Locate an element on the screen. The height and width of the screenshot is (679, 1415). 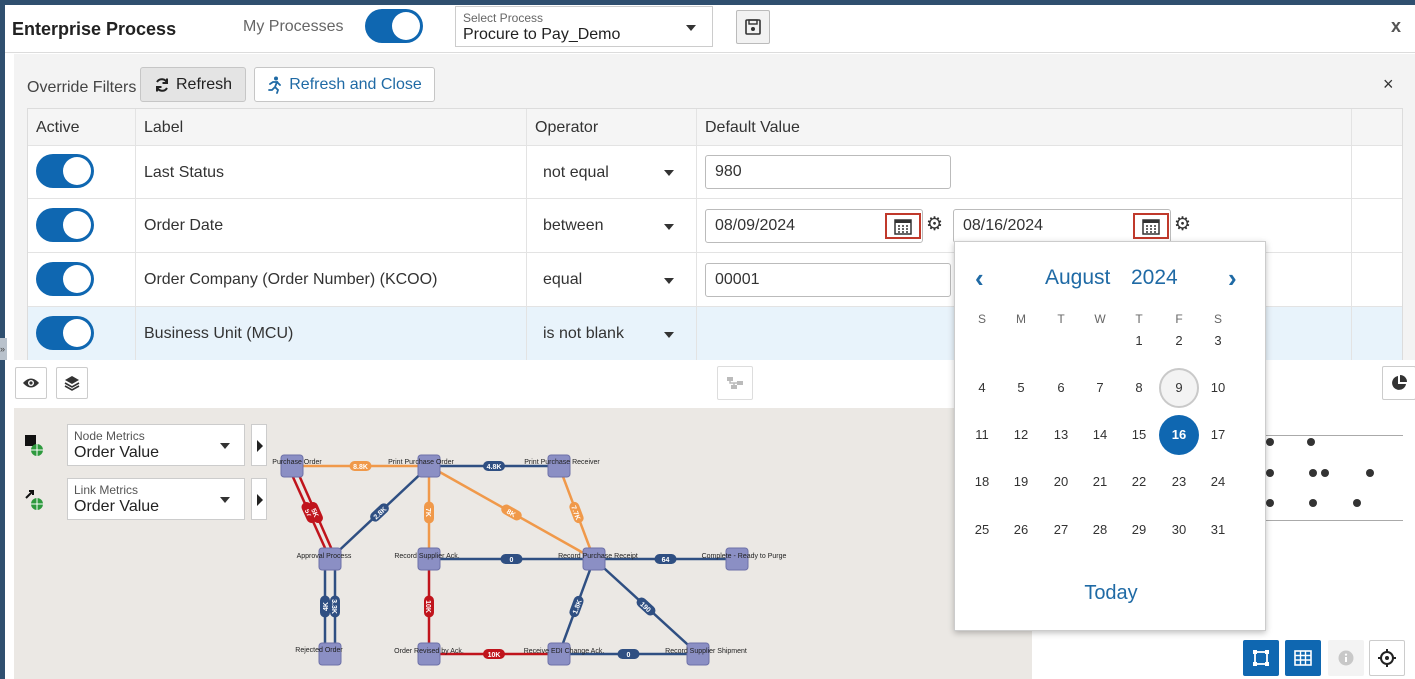
calendar-day: 9 is located at coordinates (1179, 388).